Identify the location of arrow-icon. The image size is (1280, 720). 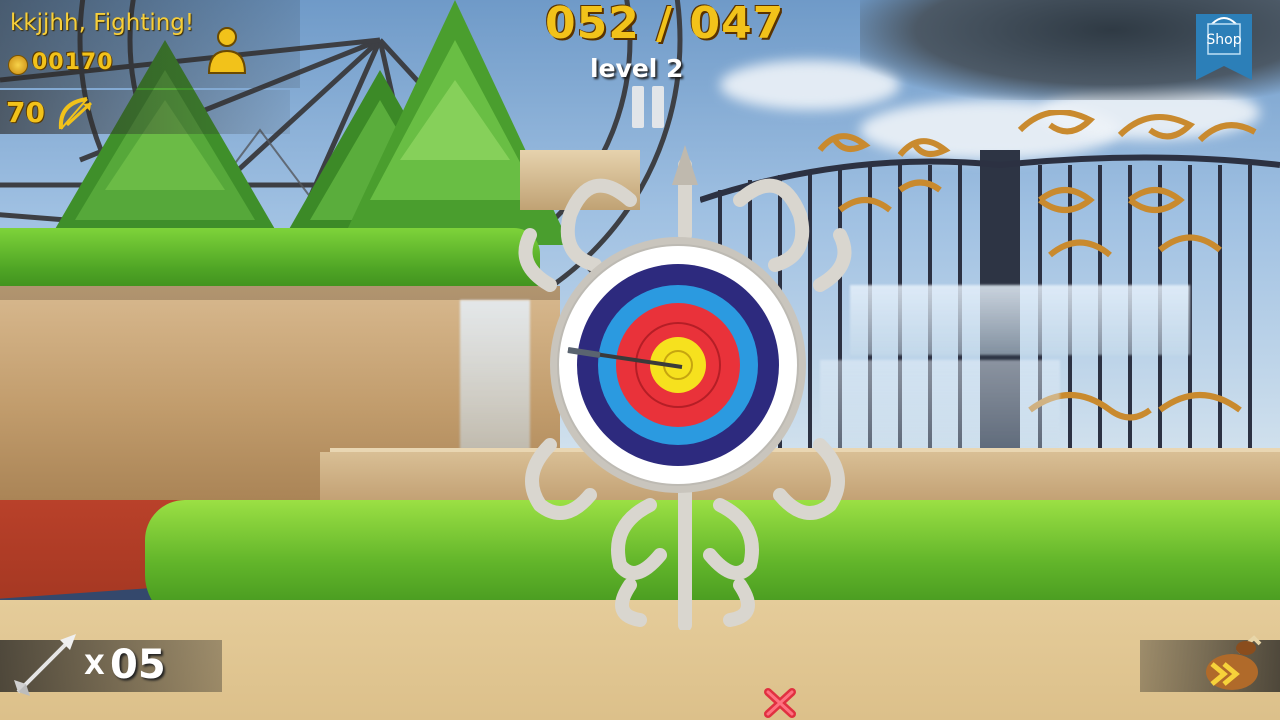
(45, 665).